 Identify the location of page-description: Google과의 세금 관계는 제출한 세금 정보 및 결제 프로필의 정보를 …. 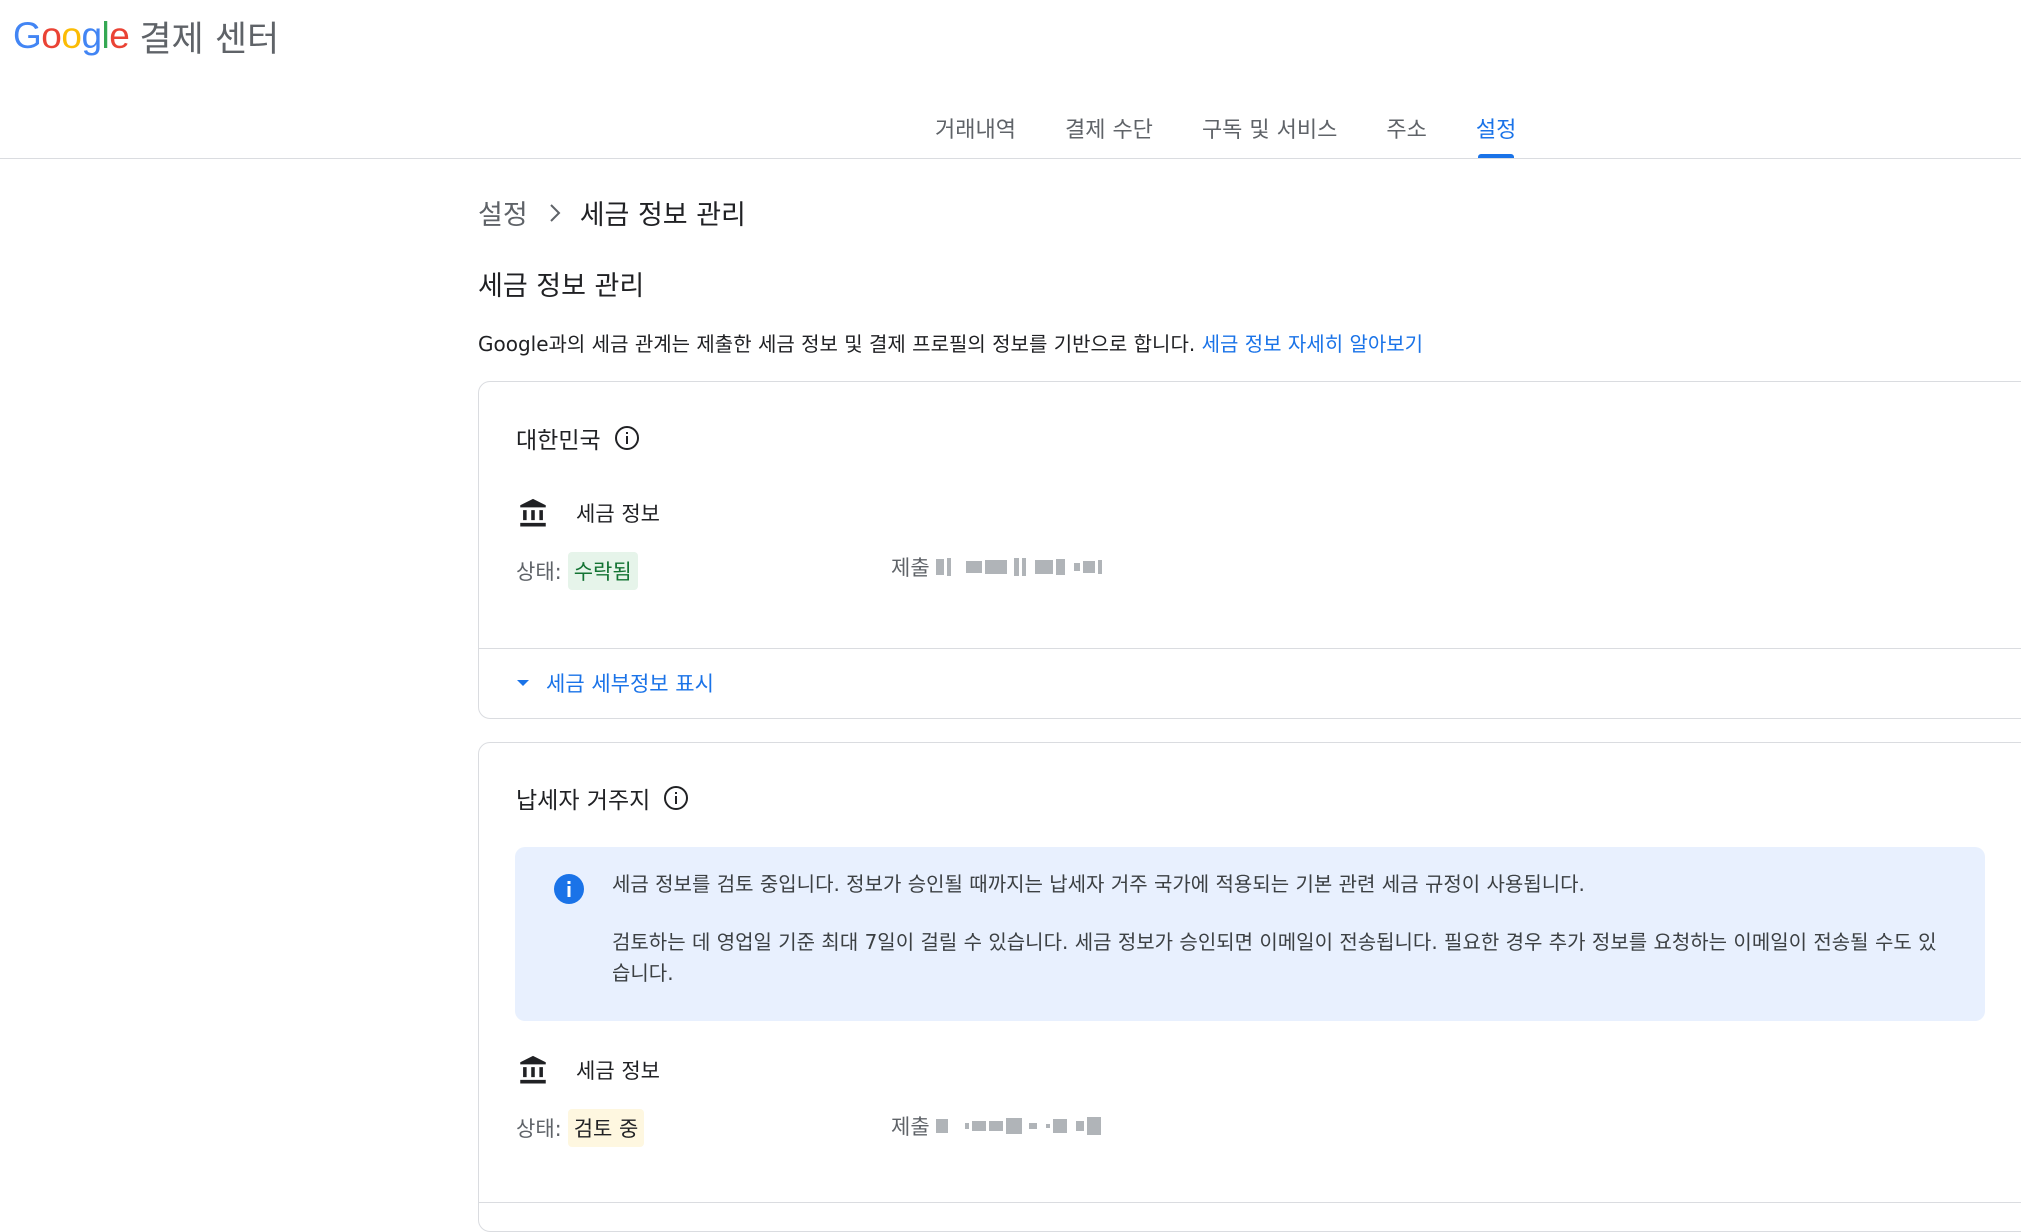
(950, 342).